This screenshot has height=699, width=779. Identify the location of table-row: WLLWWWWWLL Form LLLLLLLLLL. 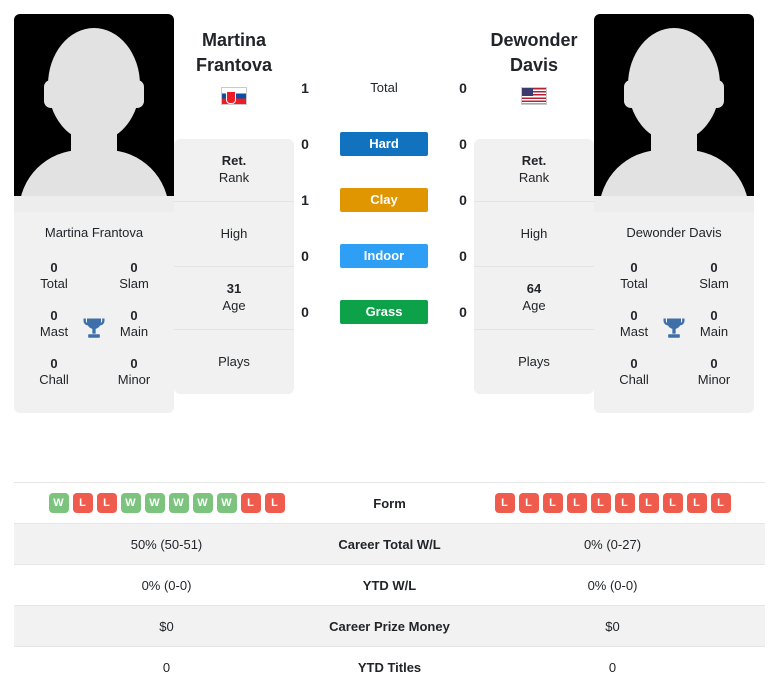
(389, 503).